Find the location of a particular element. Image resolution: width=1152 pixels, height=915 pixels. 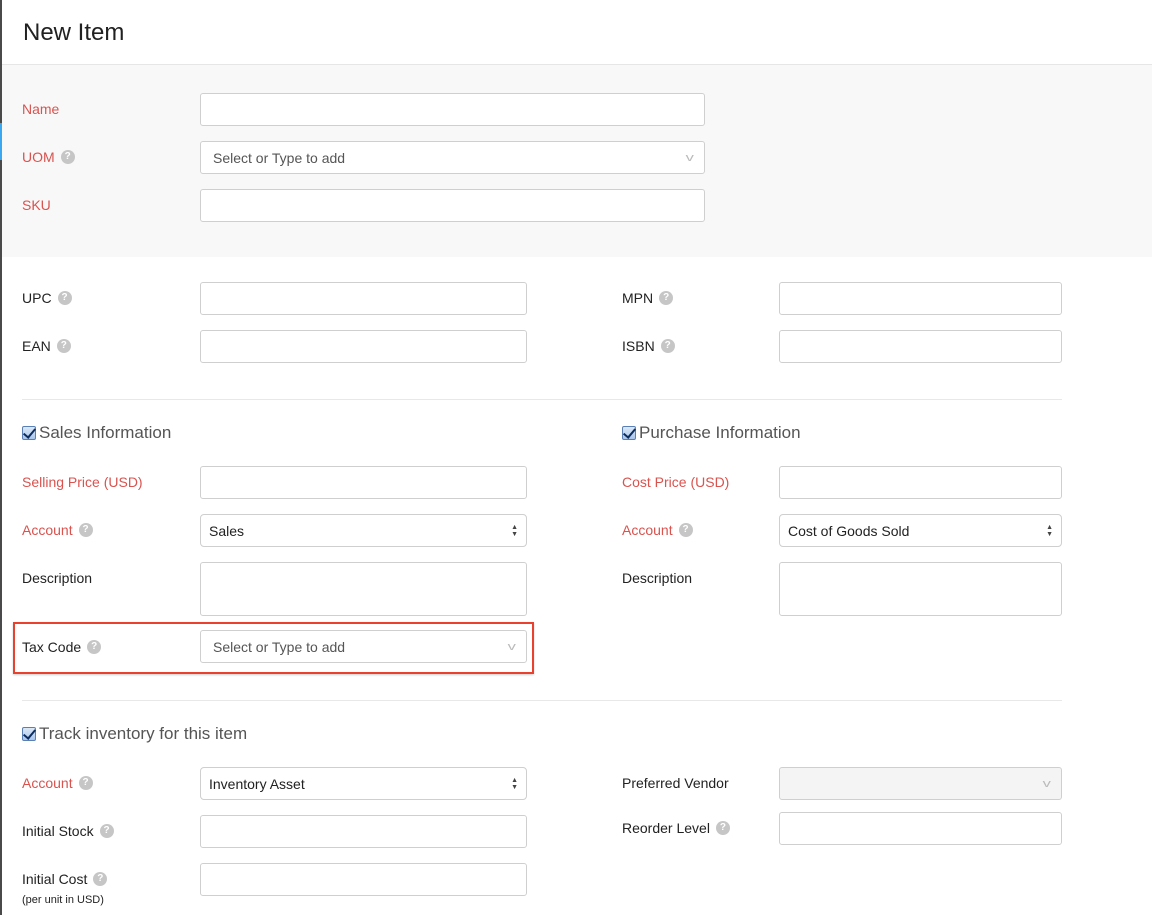

uom-label: UOM ? is located at coordinates (48, 157).